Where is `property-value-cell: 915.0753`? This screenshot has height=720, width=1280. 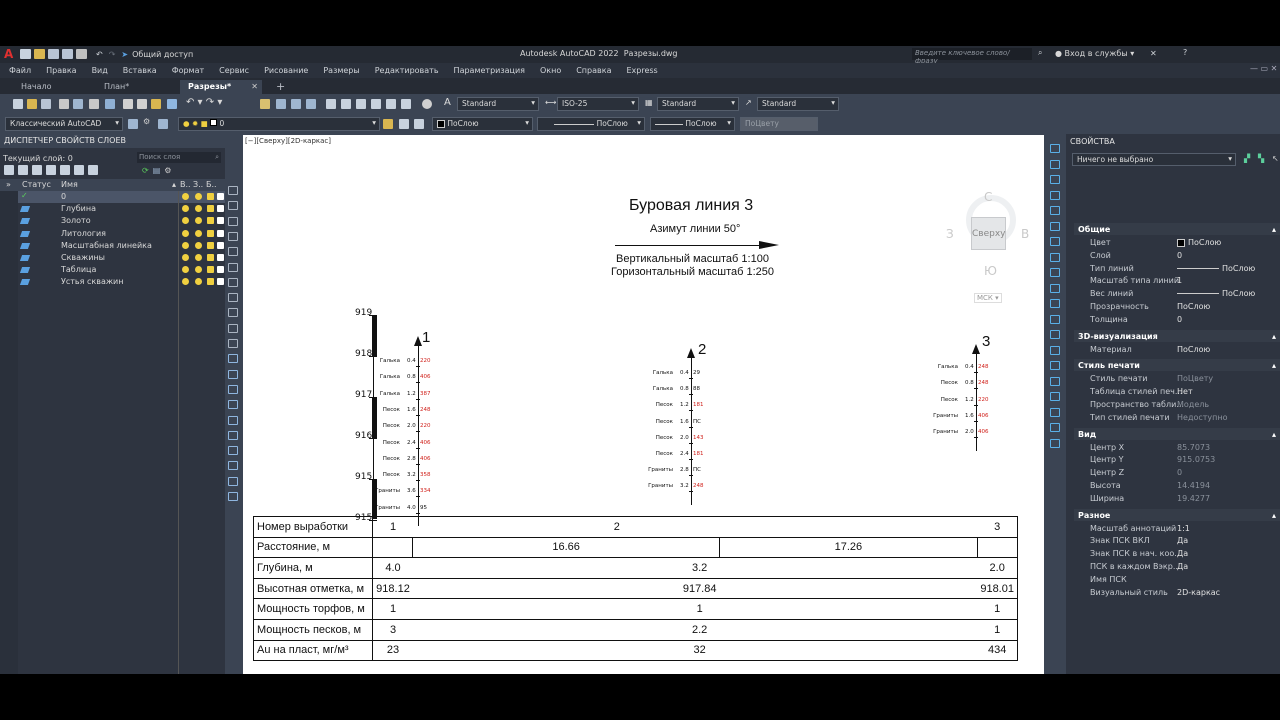
property-value-cell: 915.0753 is located at coordinates (1196, 459).